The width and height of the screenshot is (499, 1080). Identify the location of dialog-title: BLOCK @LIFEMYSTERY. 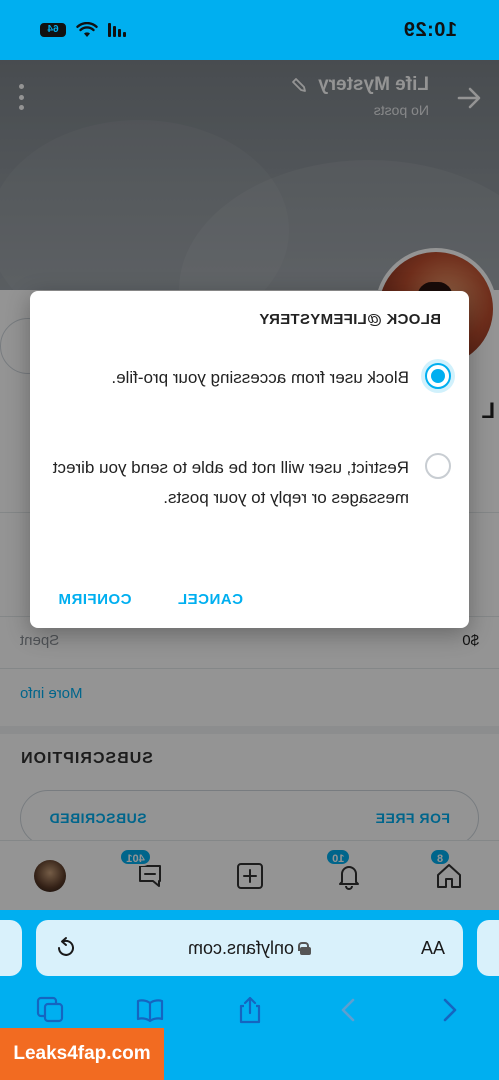
(350, 319).